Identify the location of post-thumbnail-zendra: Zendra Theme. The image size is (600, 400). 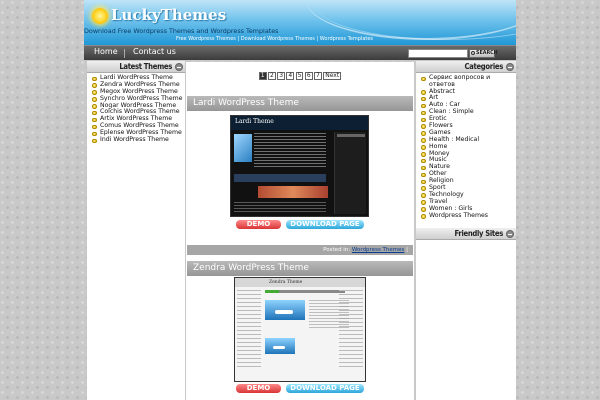
(300, 329).